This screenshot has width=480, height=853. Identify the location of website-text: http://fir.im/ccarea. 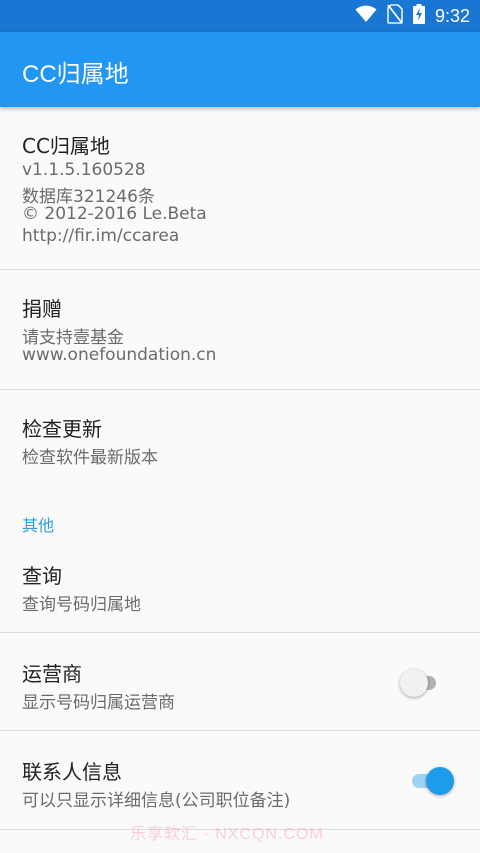
(101, 236).